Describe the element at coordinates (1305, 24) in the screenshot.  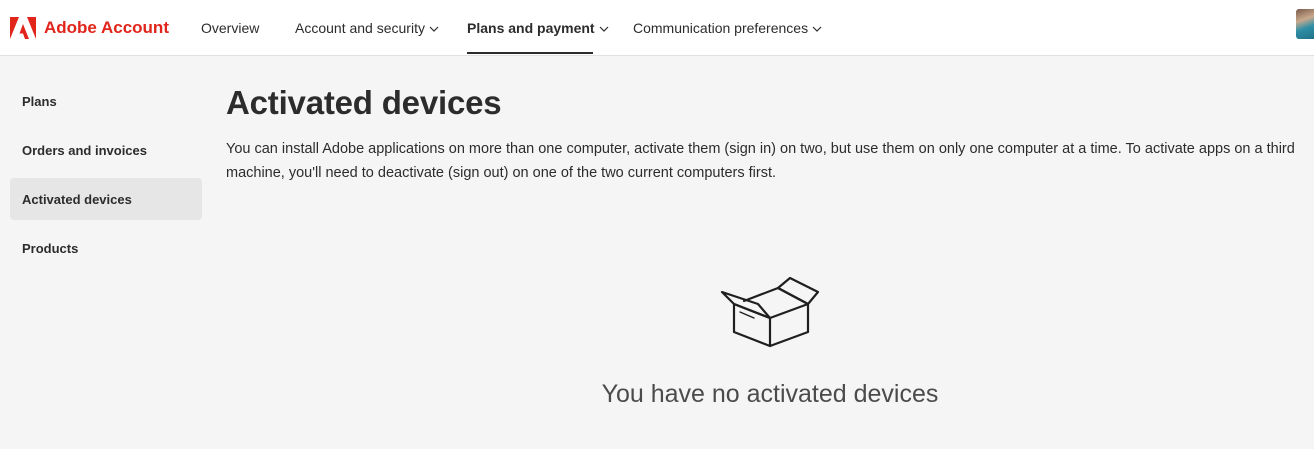
I see `user-avatar` at that location.